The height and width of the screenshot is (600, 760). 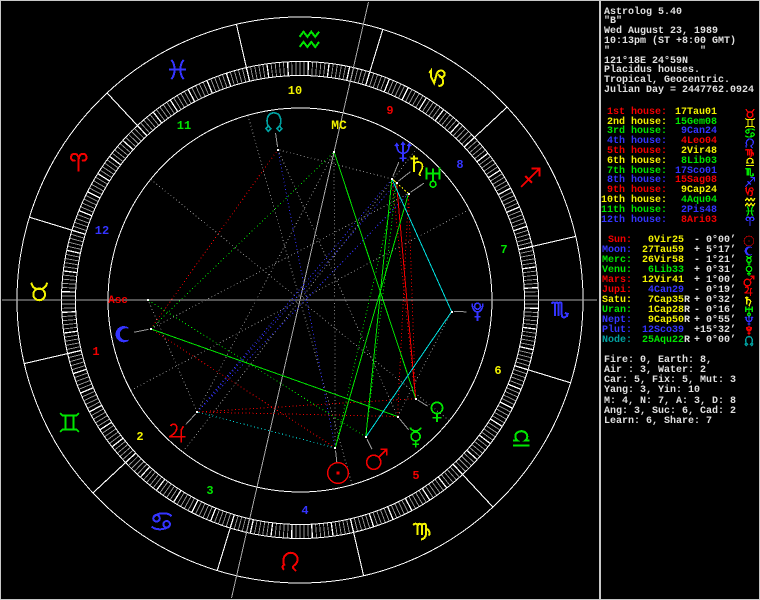 What do you see at coordinates (459, 165) in the screenshot?
I see `svg-text: 8` at bounding box center [459, 165].